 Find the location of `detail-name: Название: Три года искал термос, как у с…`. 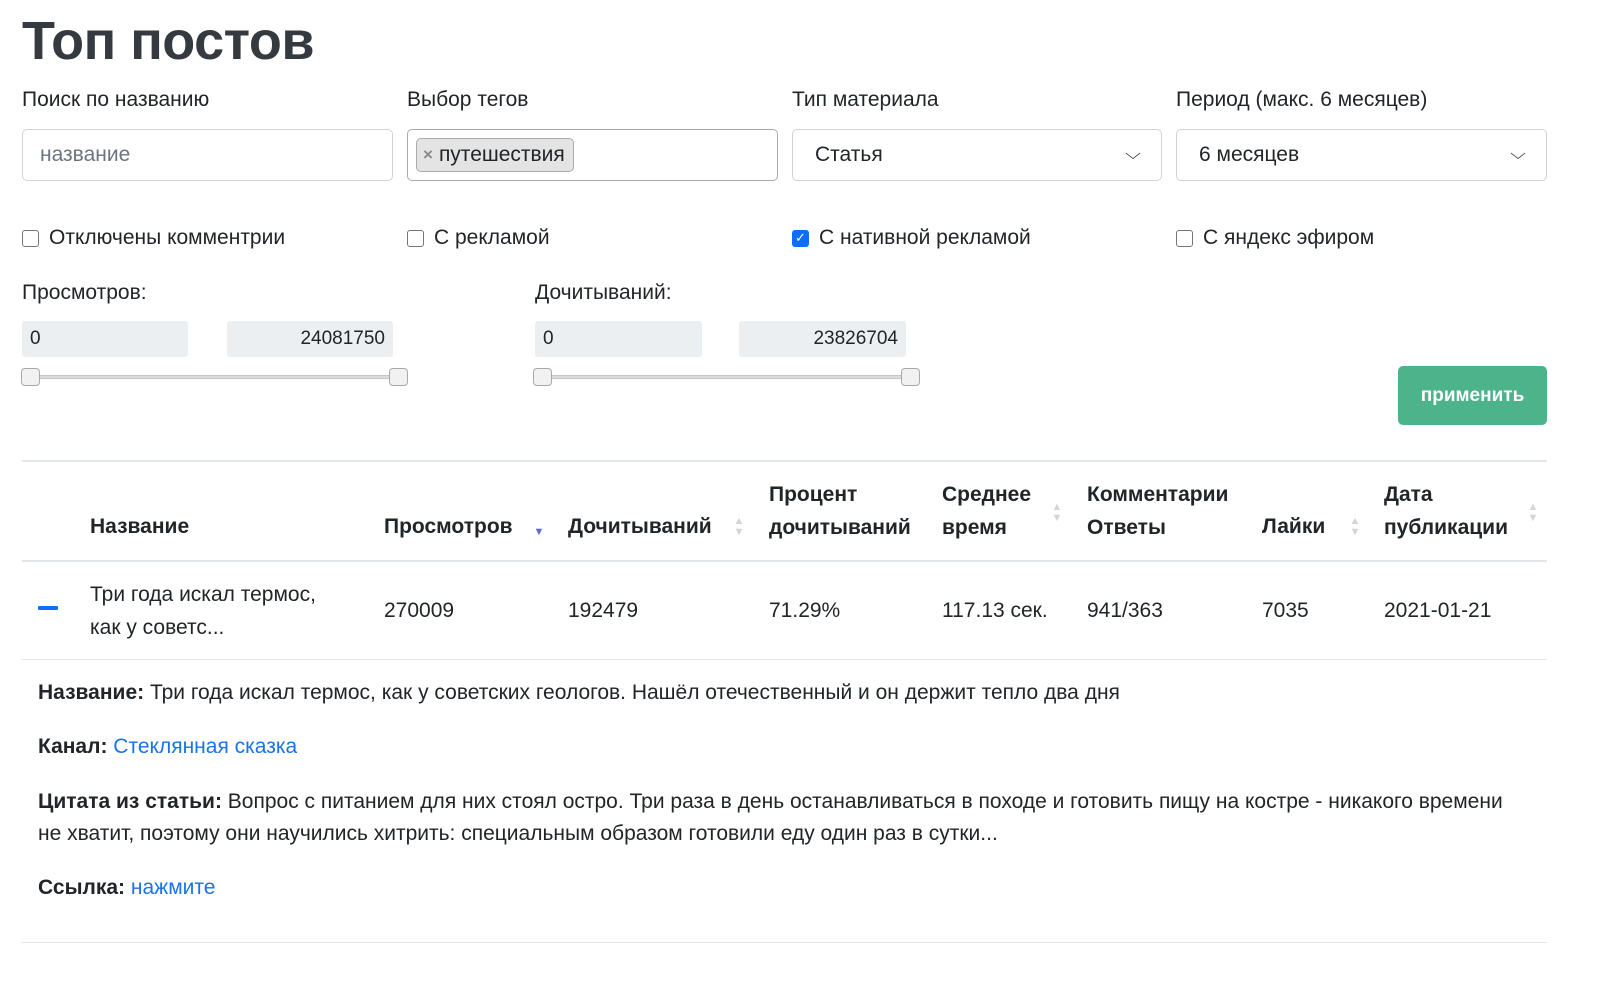

detail-name: Название: Три года искал термос, как у с… is located at coordinates (778, 693).